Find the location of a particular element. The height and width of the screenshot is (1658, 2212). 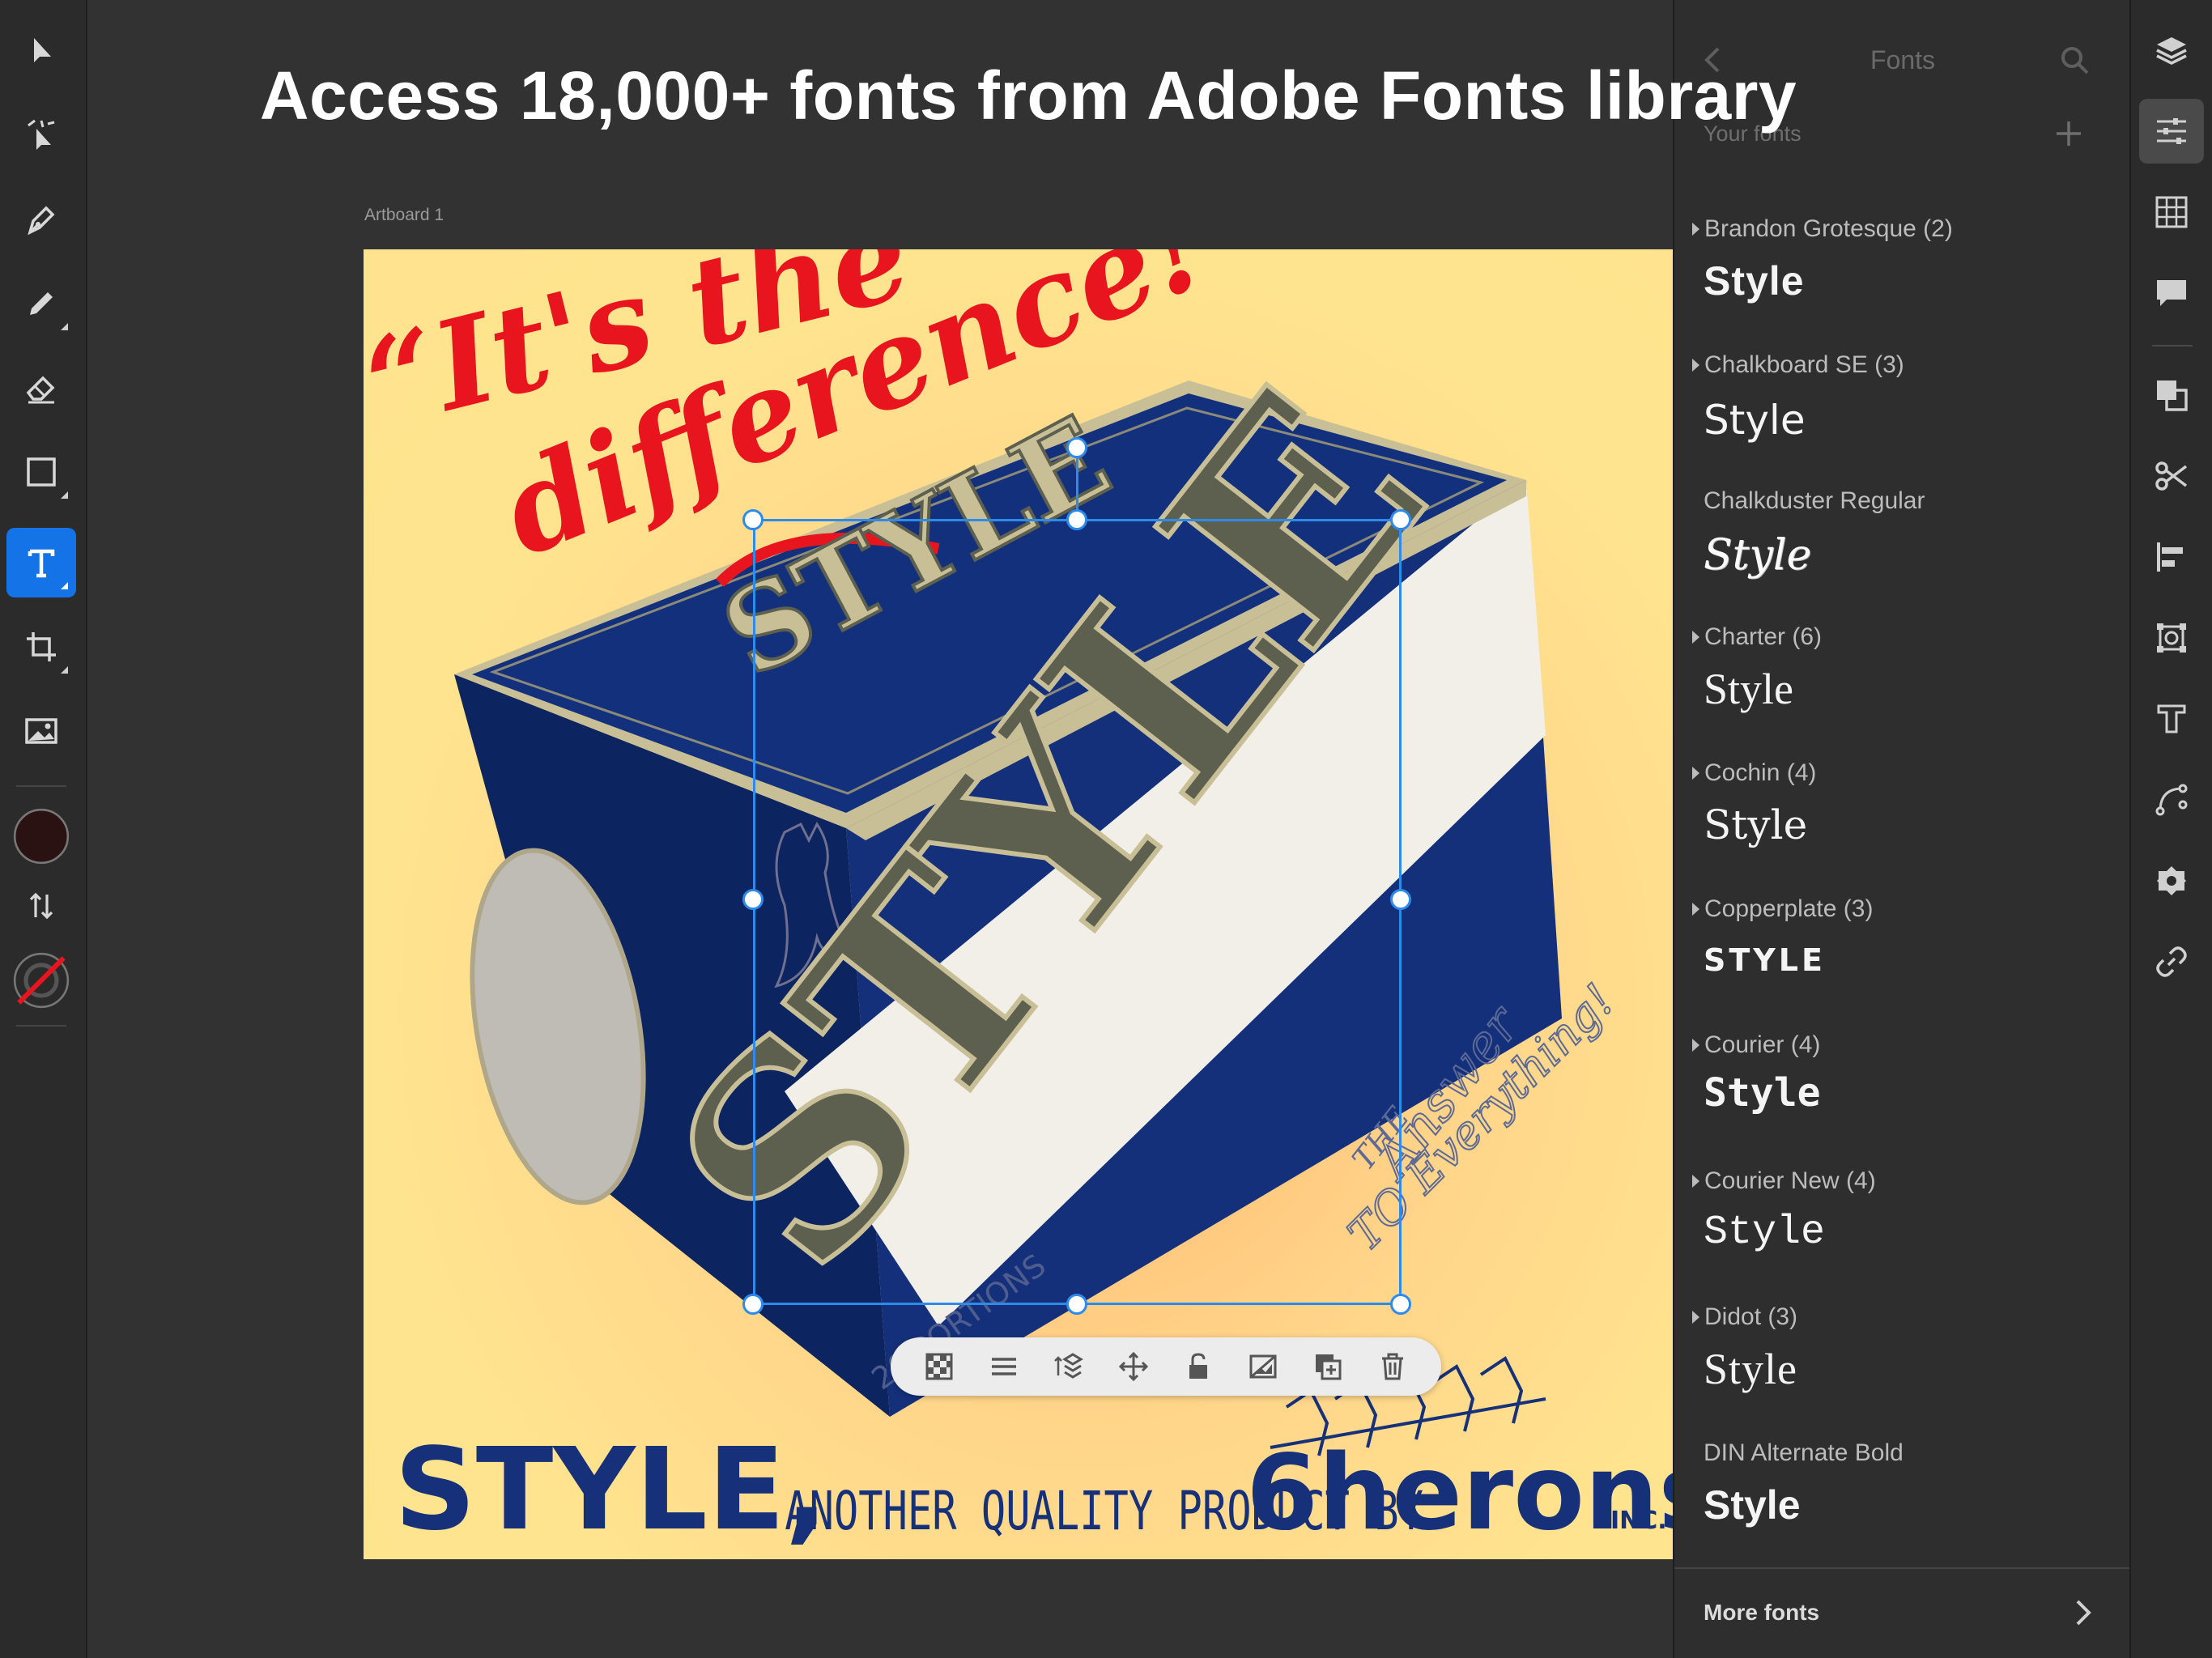

checkerboard-icon is located at coordinates (939, 1366).